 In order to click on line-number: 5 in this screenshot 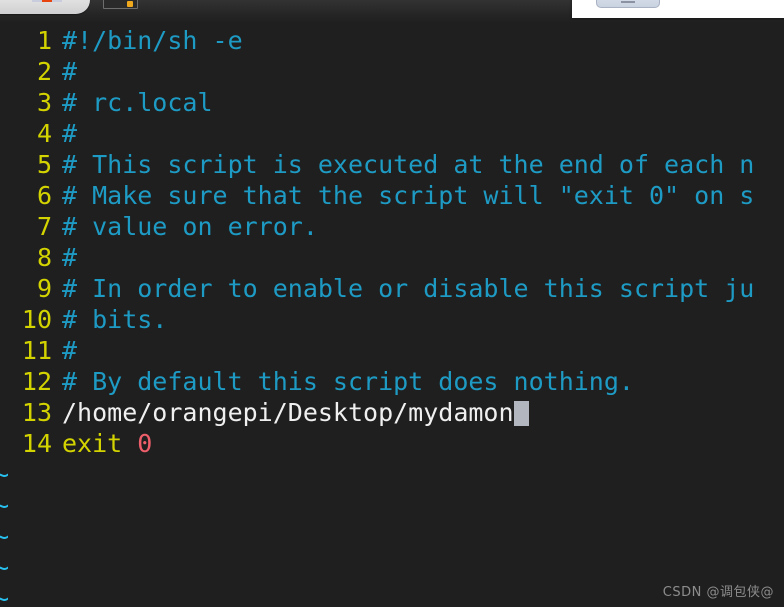, I will do `click(44, 164)`.